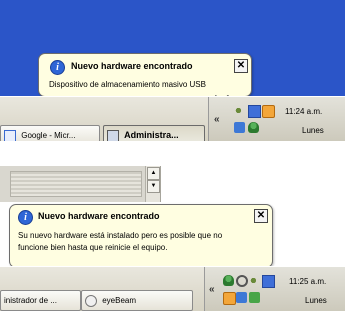 This screenshot has width=345, height=311. I want to click on browser-icon, so click(10, 135).